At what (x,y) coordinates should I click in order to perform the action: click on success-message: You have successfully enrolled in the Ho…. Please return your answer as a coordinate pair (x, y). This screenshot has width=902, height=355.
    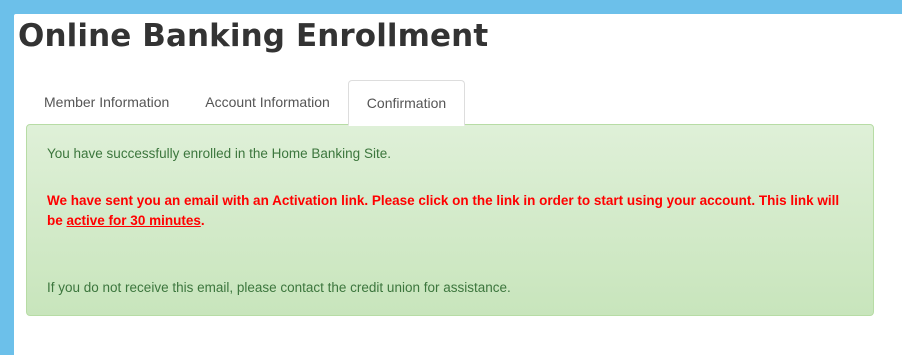
    Looking at the image, I should click on (219, 153).